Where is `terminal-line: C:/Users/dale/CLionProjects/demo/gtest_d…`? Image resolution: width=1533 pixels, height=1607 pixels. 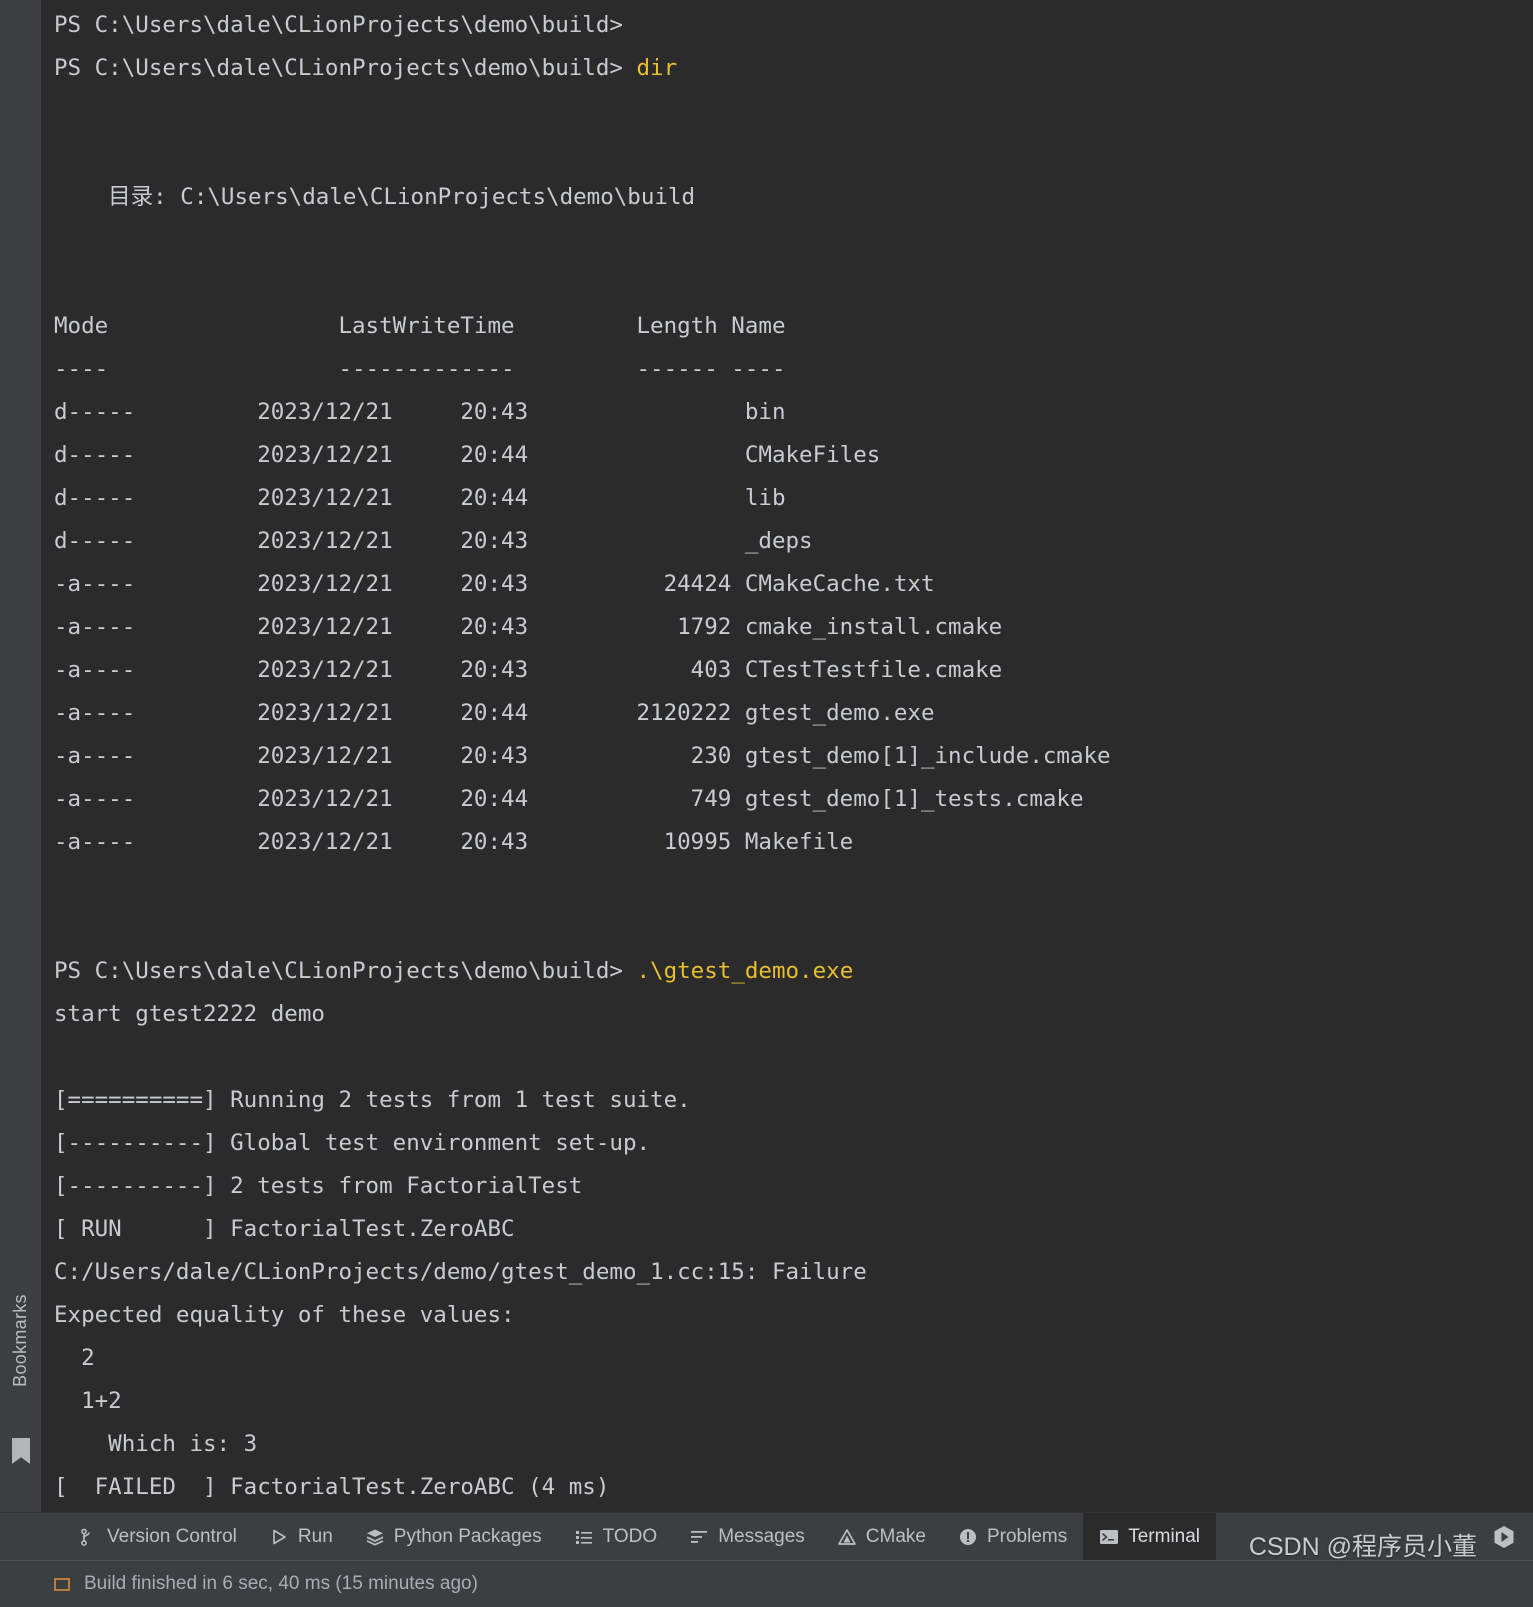 terminal-line: C:/Users/dale/CLionProjects/demo/gtest_d… is located at coordinates (460, 1272).